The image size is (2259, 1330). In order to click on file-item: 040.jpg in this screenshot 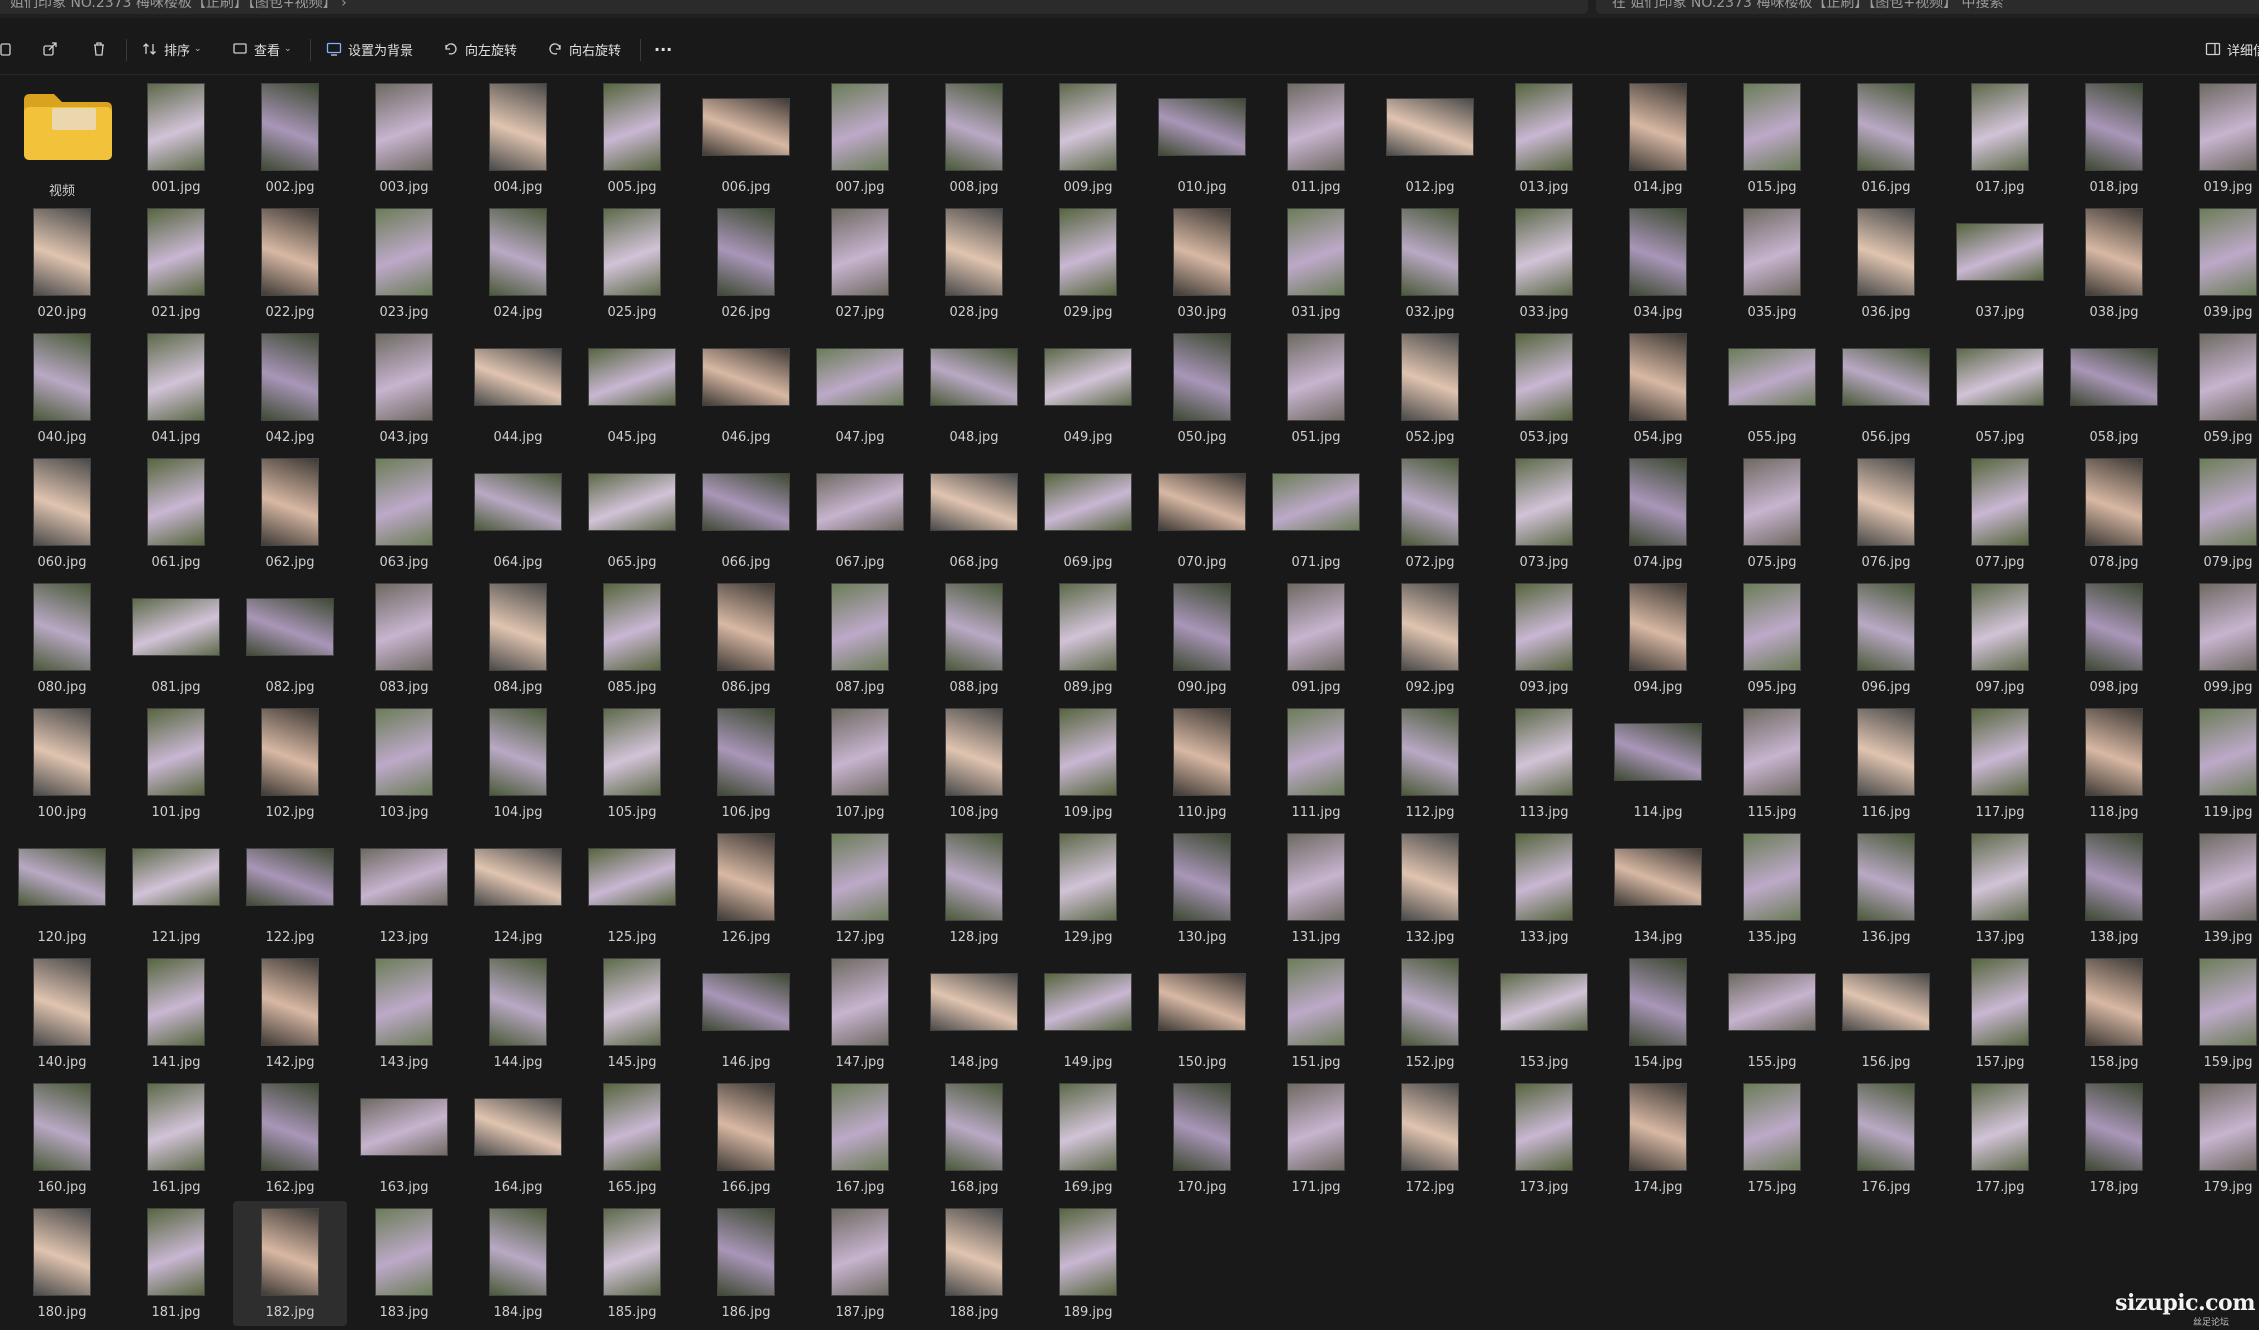, I will do `click(62, 388)`.